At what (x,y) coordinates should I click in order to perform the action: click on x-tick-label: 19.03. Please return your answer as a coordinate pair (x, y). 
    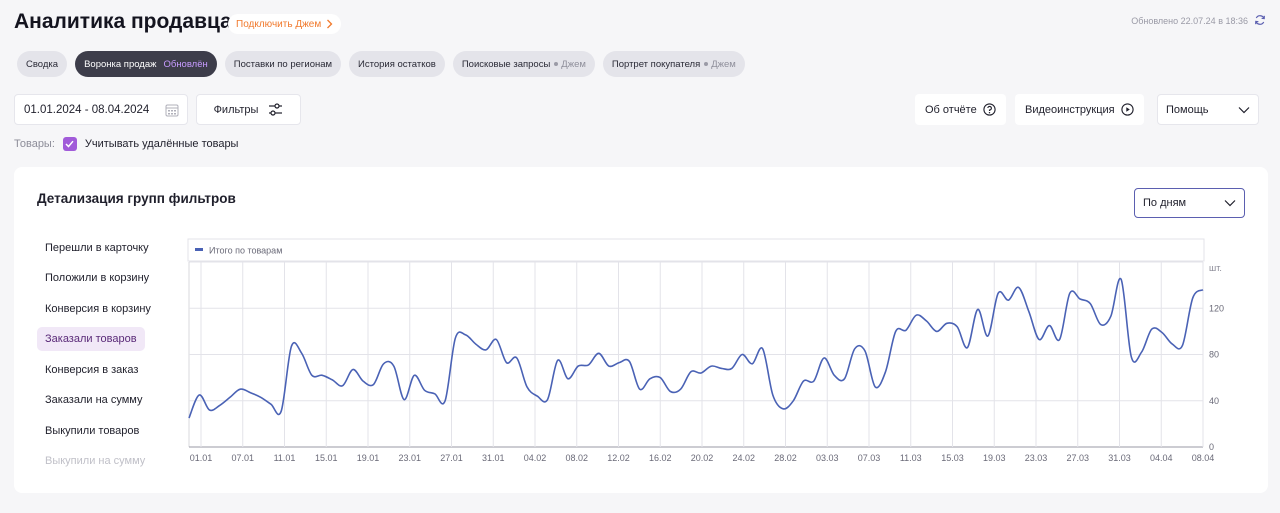
    Looking at the image, I should click on (994, 458).